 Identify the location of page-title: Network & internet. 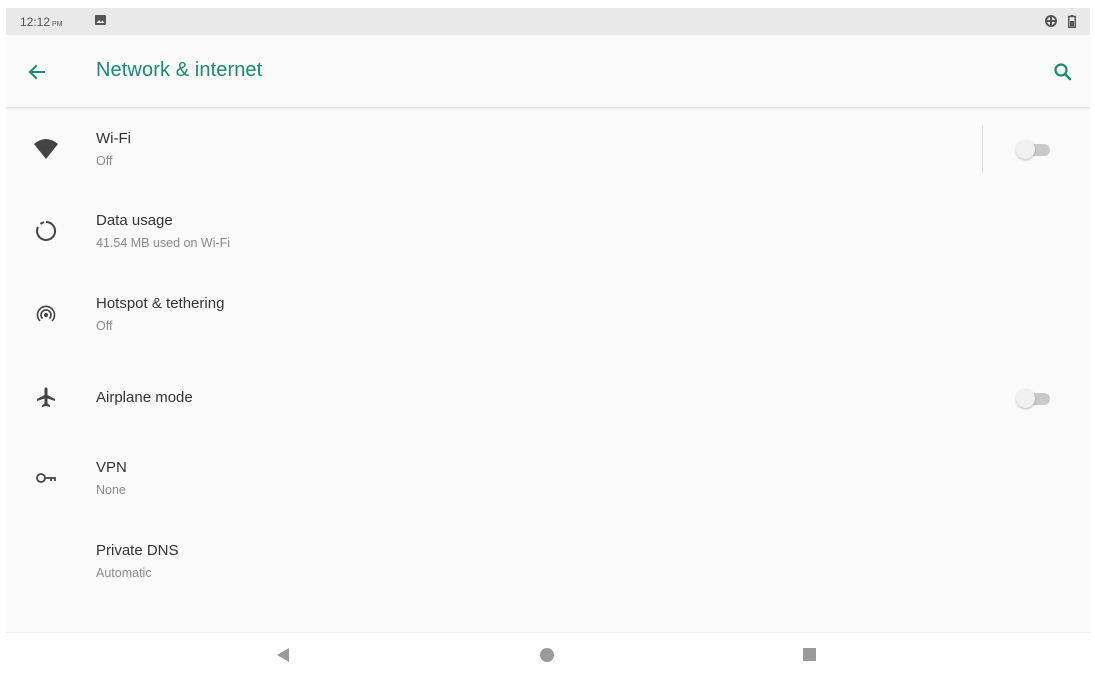
(179, 70).